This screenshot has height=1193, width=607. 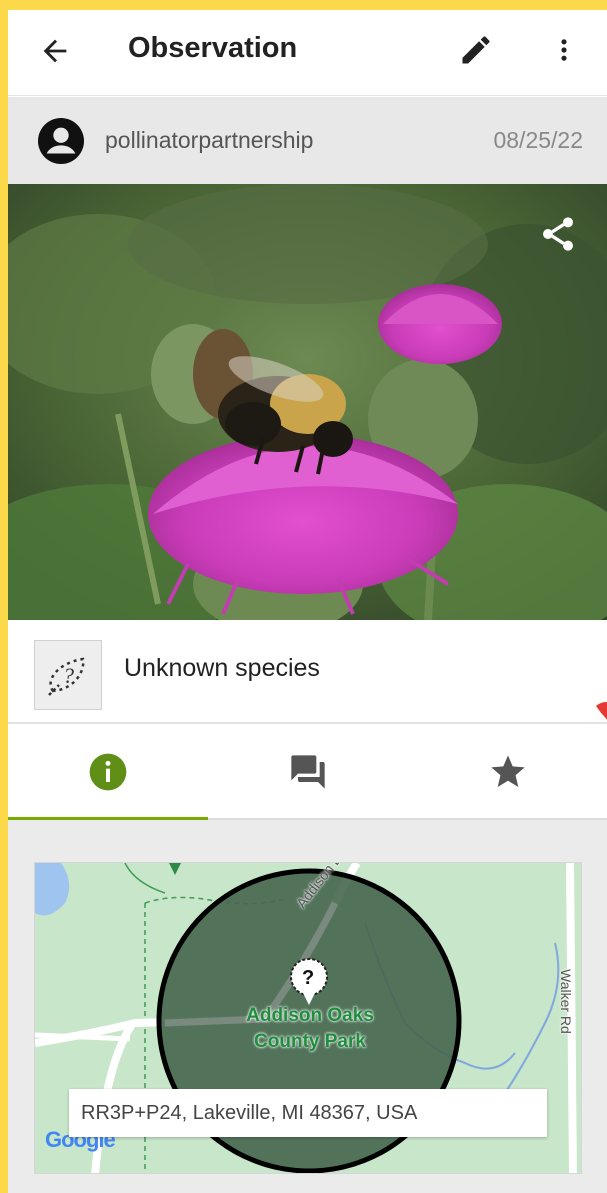 What do you see at coordinates (222, 668) in the screenshot?
I see `species-name: Unknown species` at bounding box center [222, 668].